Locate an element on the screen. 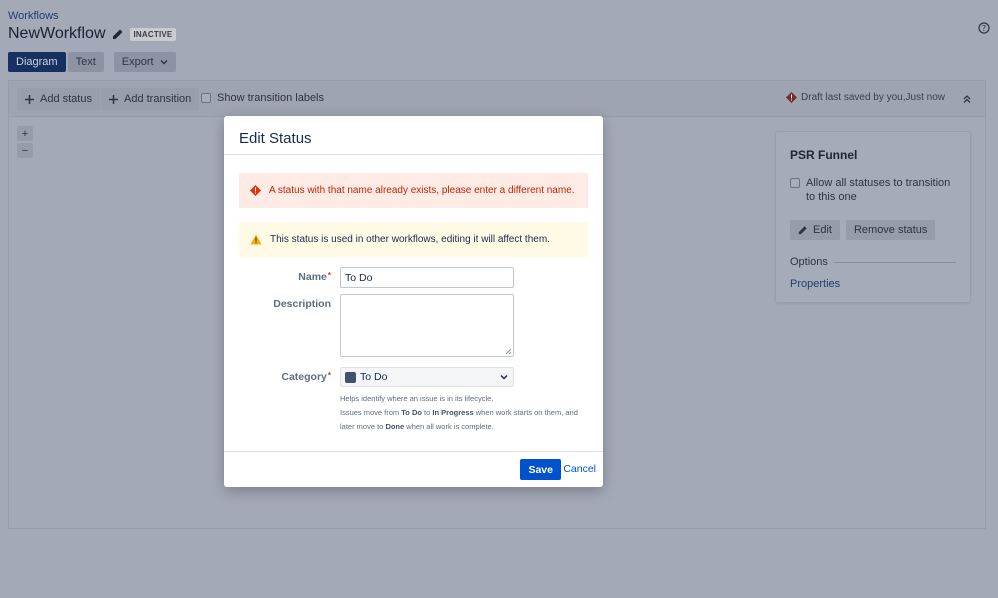 The height and width of the screenshot is (598, 998). status-badge: INACTIVE is located at coordinates (153, 34).